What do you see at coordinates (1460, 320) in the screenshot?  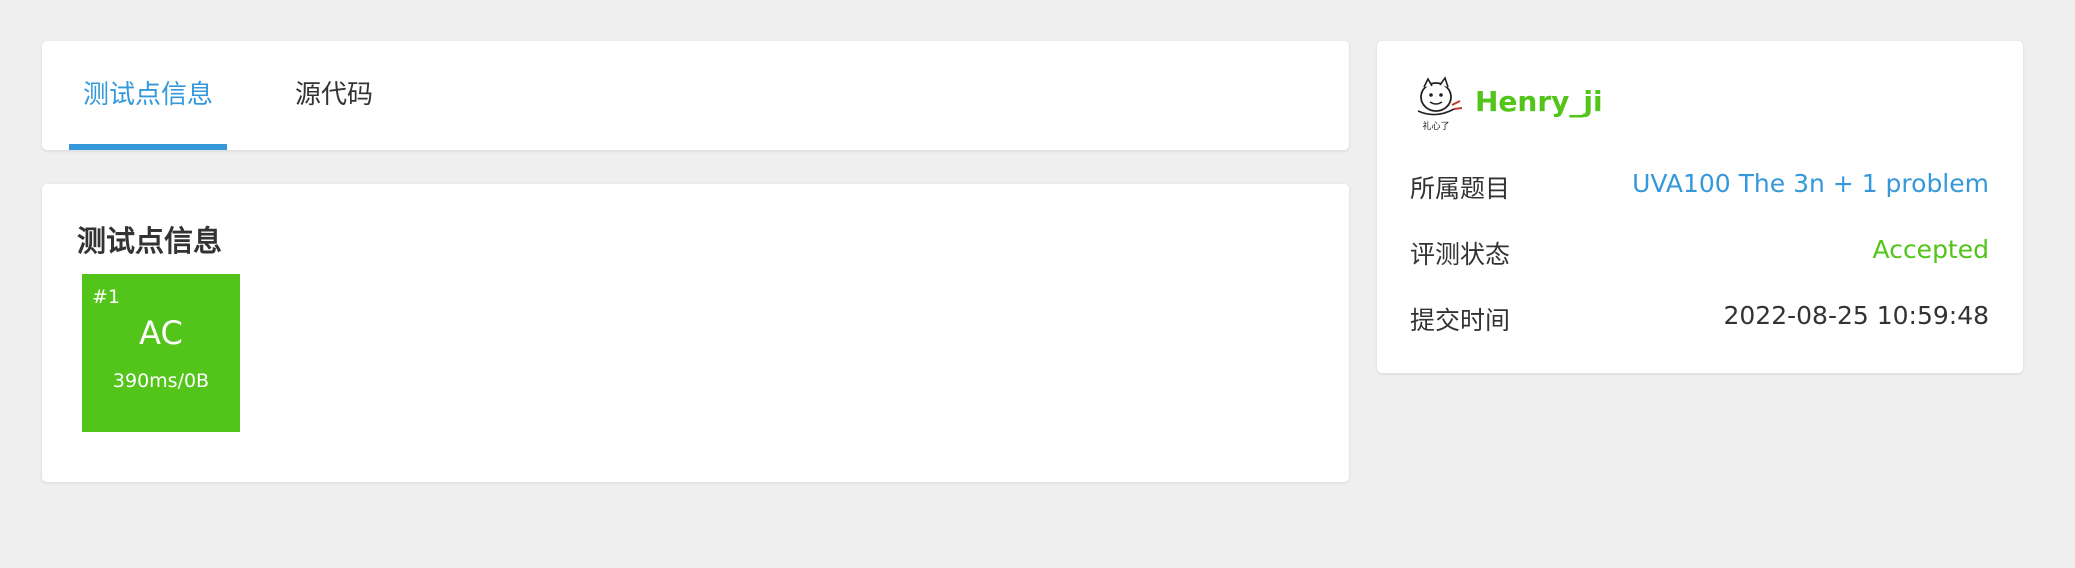 I see `submit-time-label: 提交时间` at bounding box center [1460, 320].